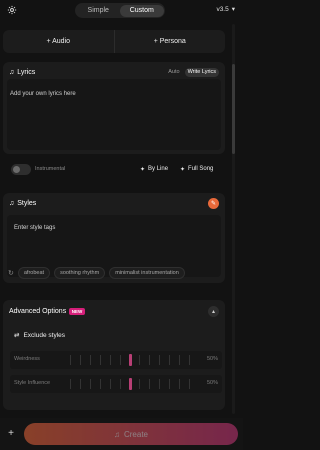 The height and width of the screenshot is (450, 320). What do you see at coordinates (11, 273) in the screenshot?
I see `refresh-icon: ↻` at bounding box center [11, 273].